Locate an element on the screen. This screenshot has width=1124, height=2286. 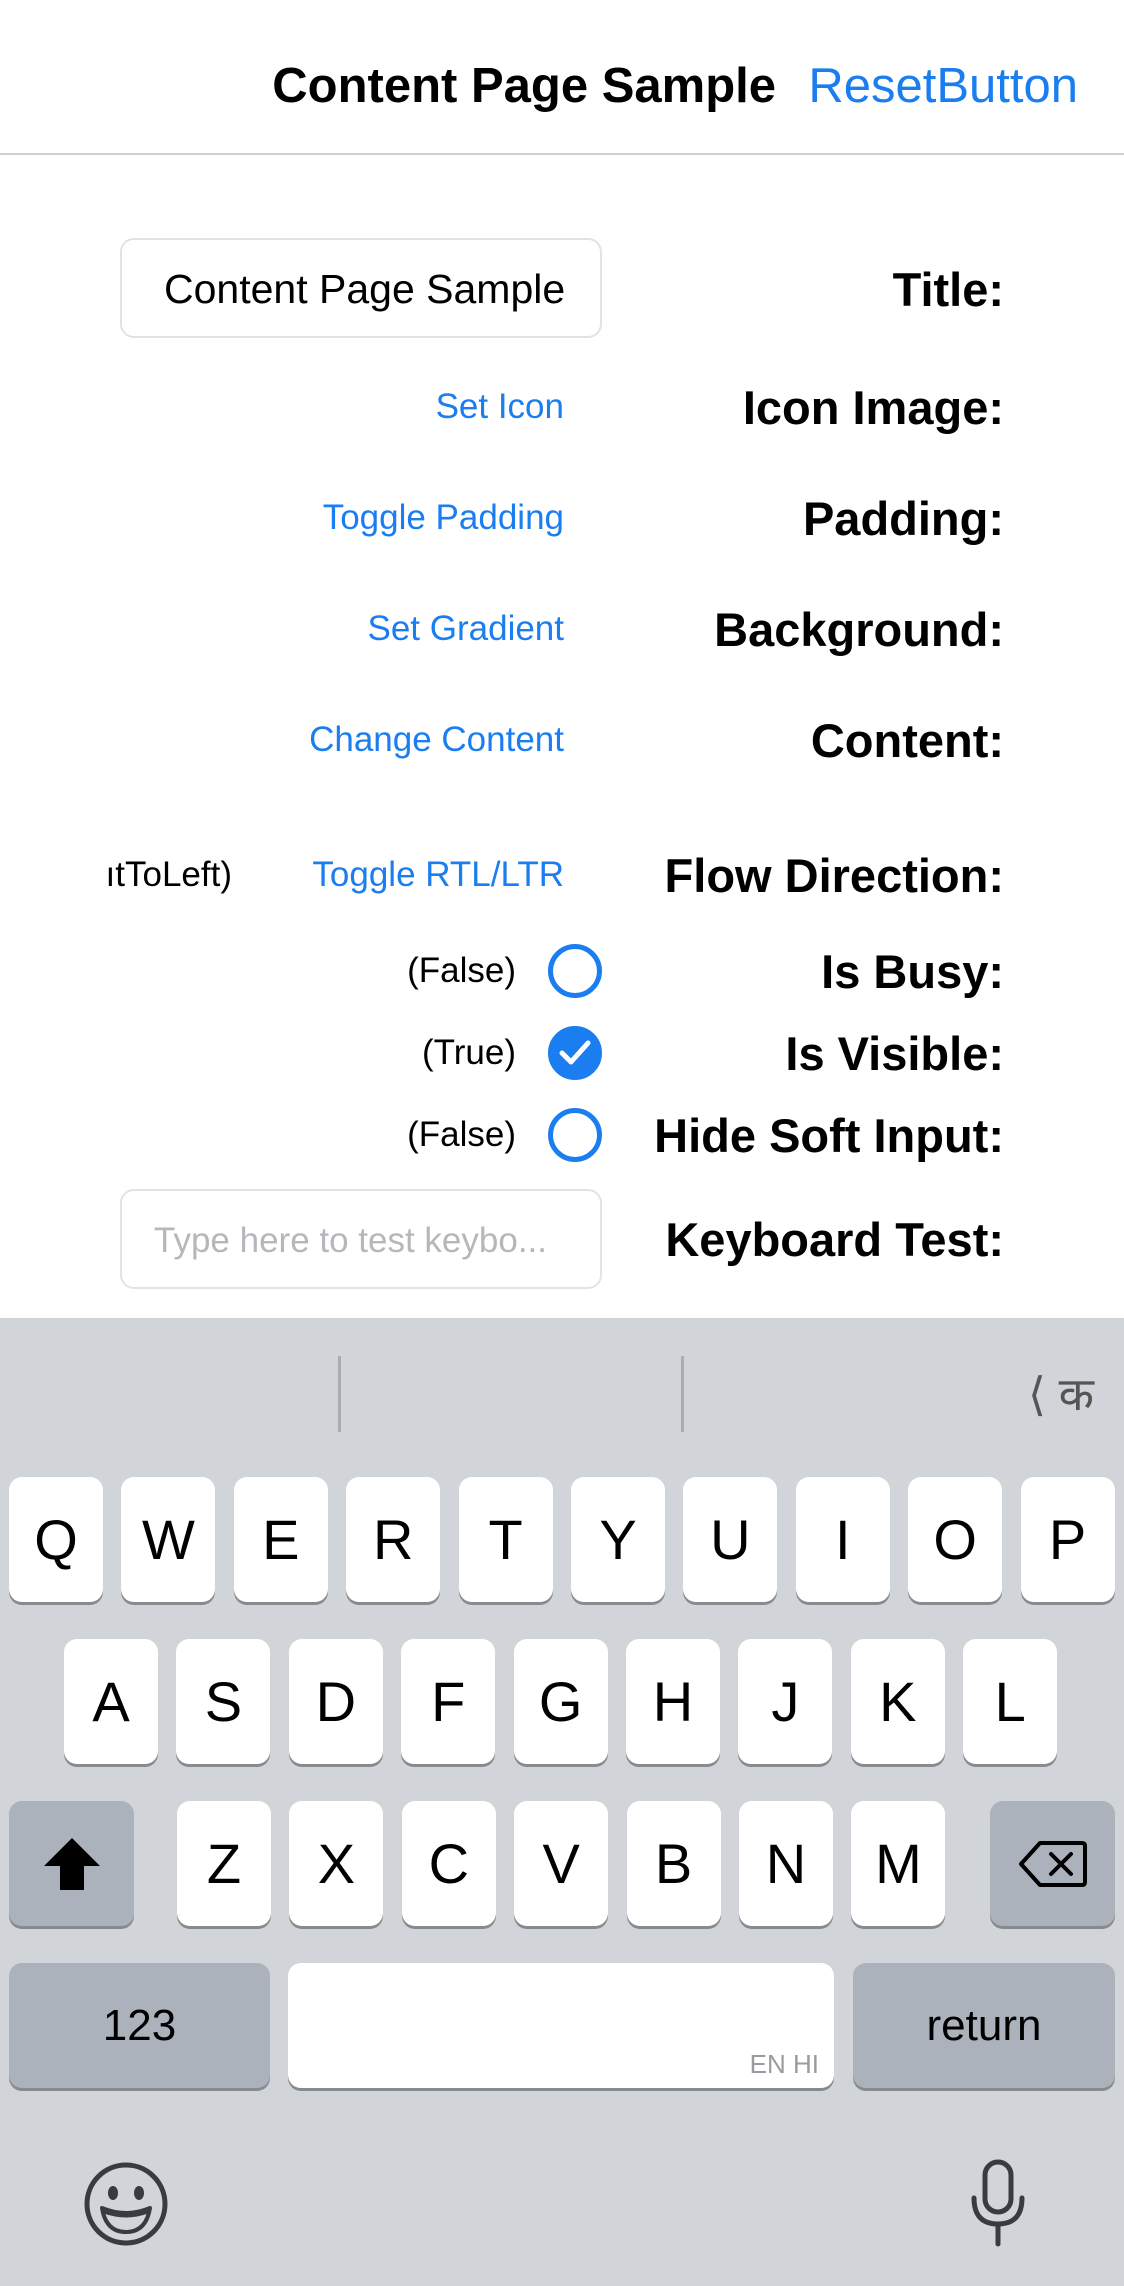
title-entry: Content Page Sample is located at coordinates (361, 288).